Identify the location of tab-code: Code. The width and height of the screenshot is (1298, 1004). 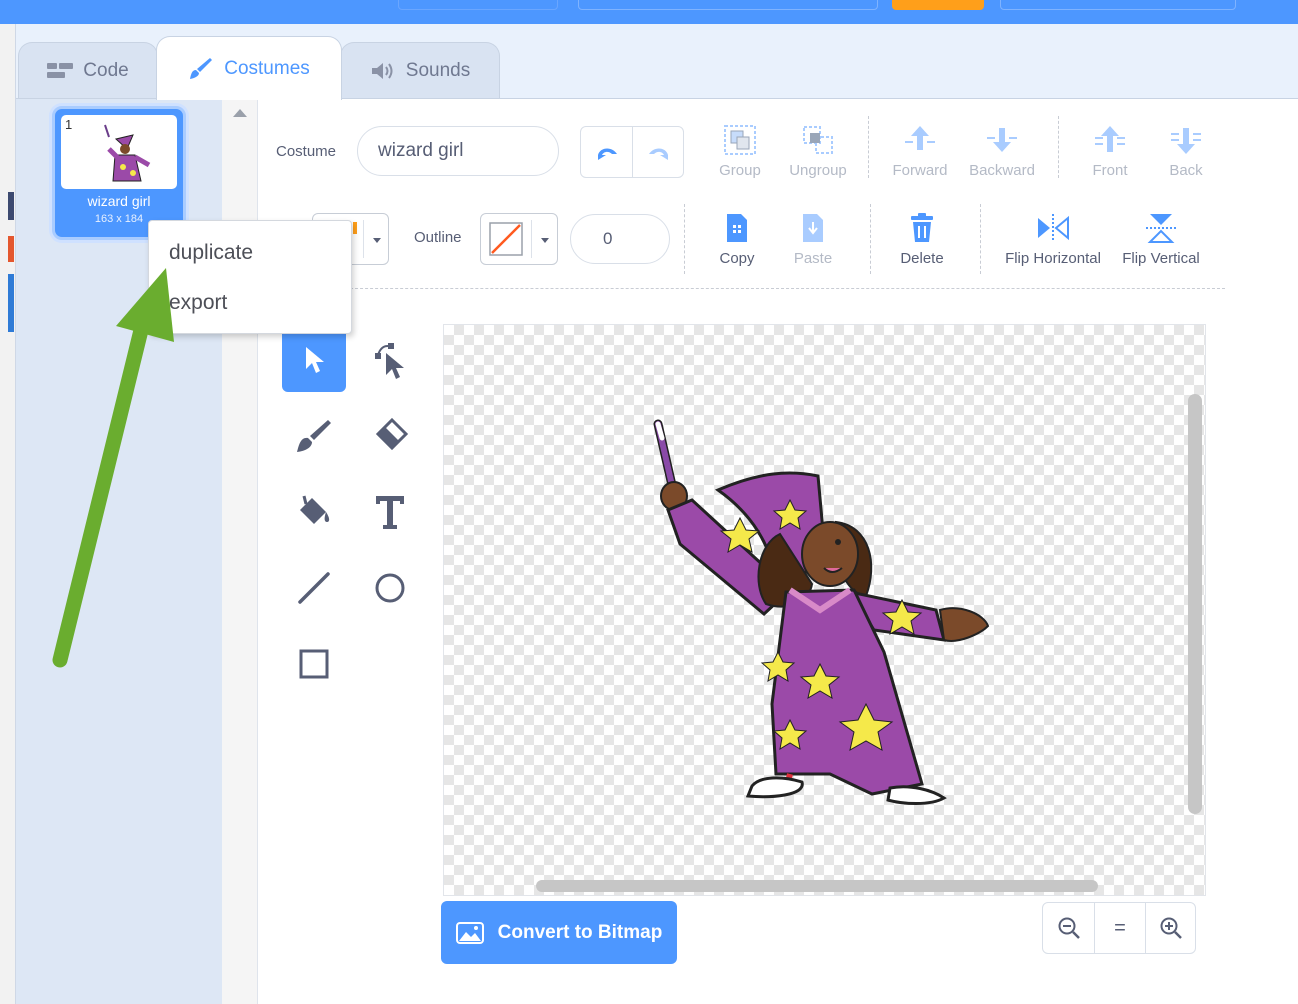
(88, 70).